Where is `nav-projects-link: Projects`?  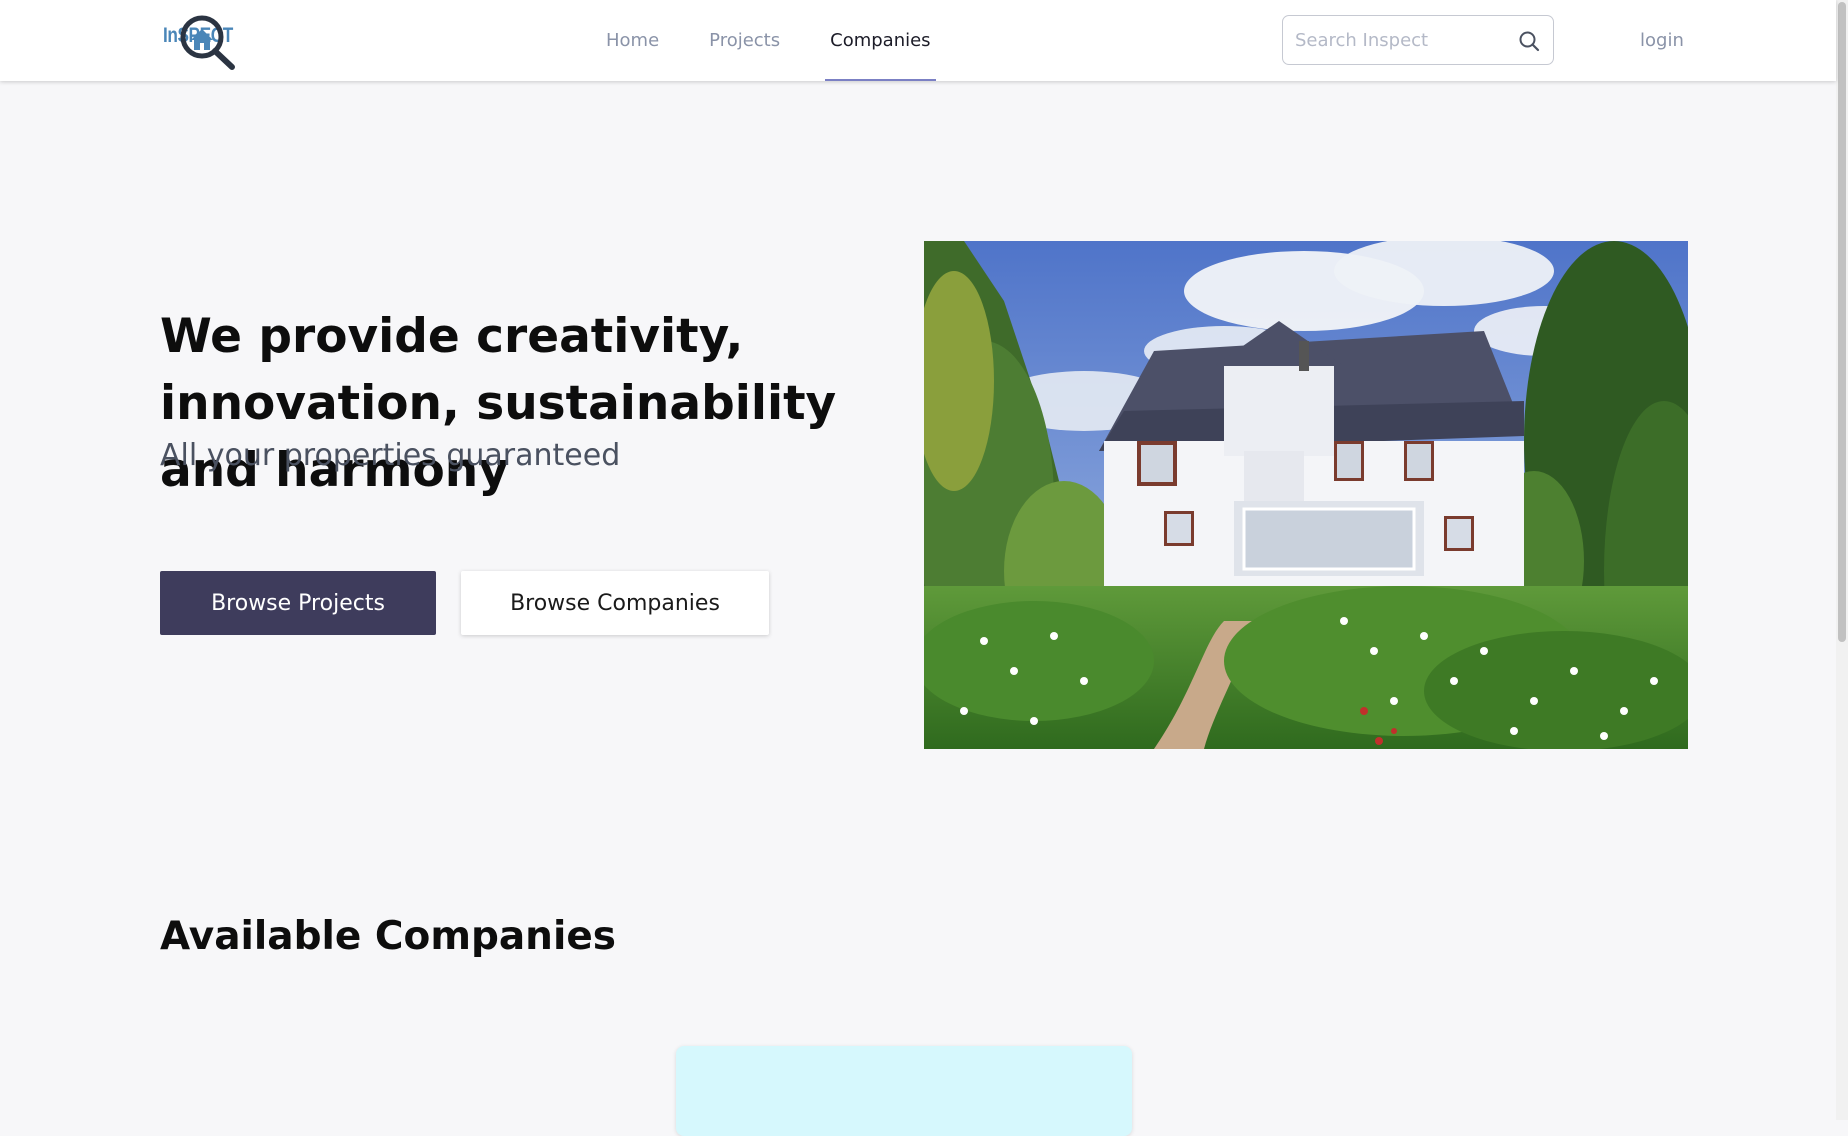
nav-projects-link: Projects is located at coordinates (744, 40).